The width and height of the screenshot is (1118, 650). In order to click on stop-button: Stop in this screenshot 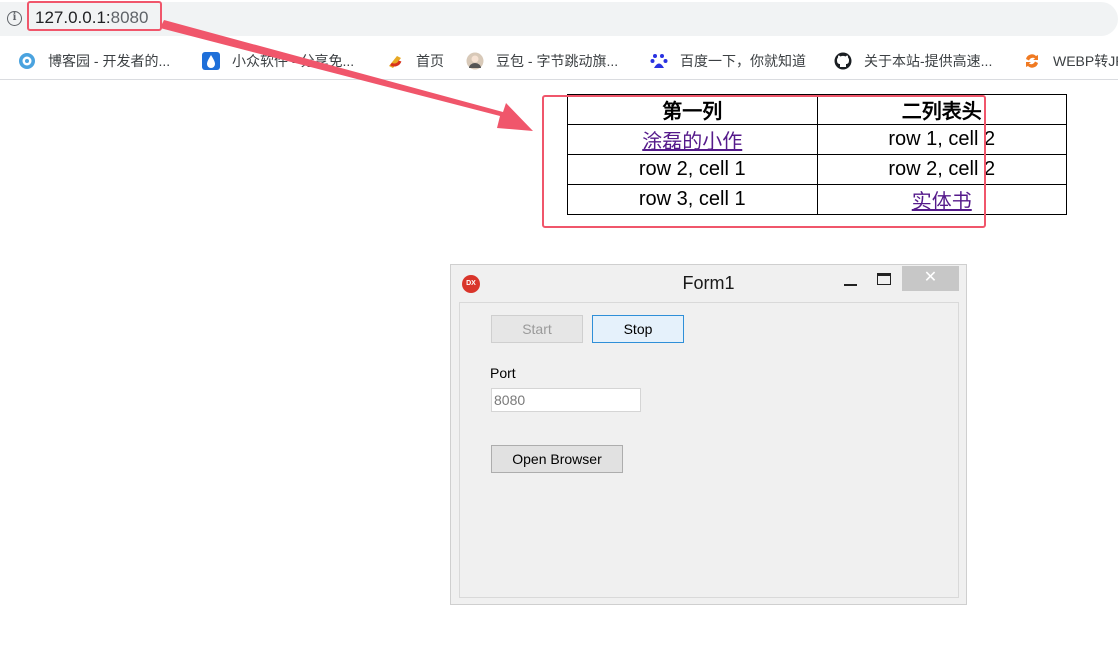, I will do `click(638, 329)`.